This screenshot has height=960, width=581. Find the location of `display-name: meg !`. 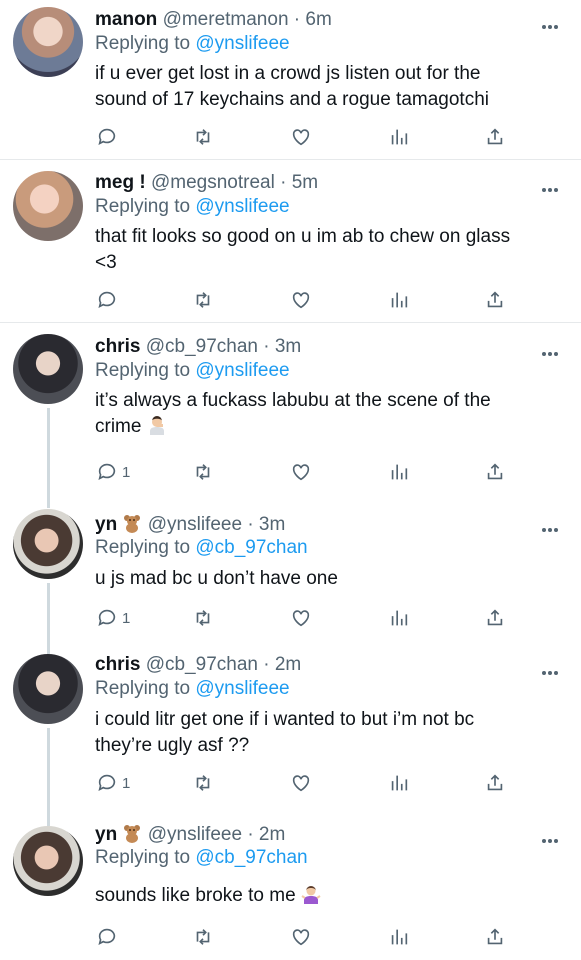

display-name: meg ! is located at coordinates (120, 182).